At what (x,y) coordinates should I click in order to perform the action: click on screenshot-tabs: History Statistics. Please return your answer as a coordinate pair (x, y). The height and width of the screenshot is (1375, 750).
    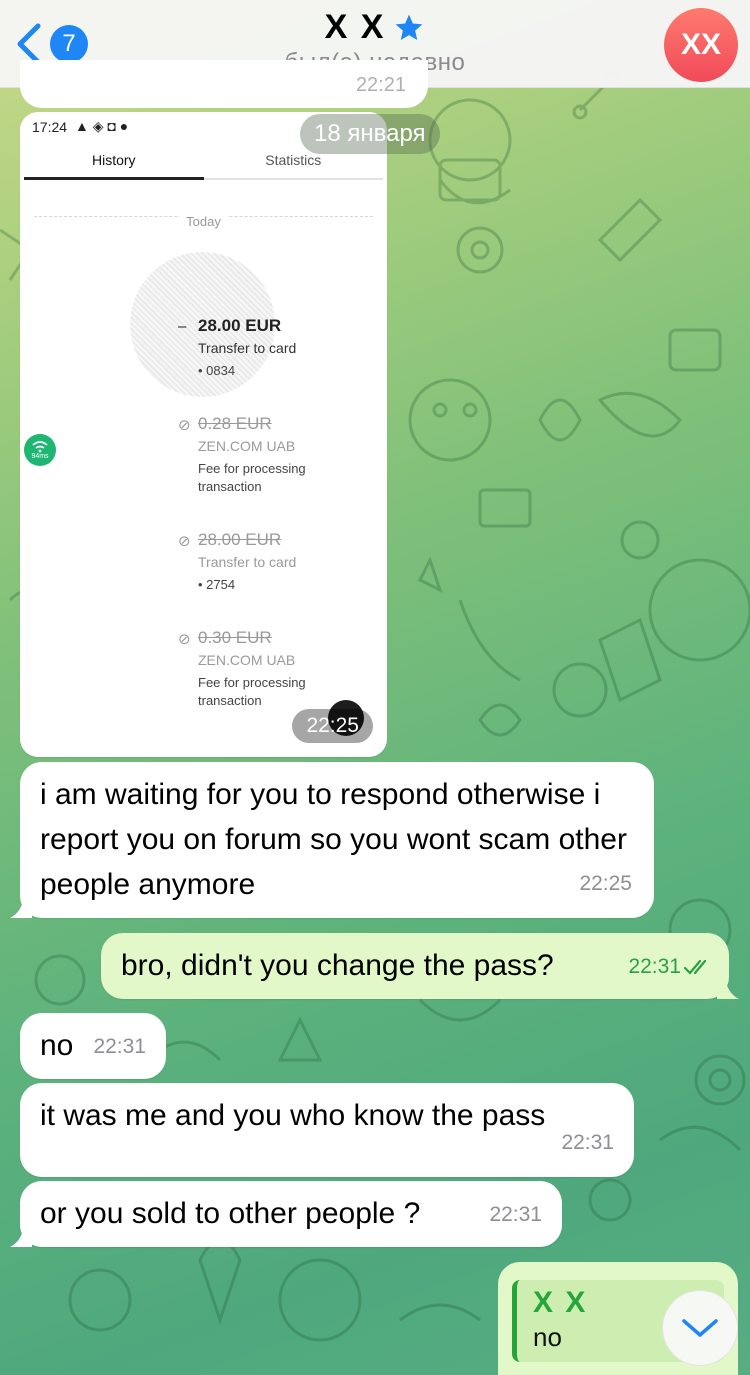
    Looking at the image, I should click on (203, 166).